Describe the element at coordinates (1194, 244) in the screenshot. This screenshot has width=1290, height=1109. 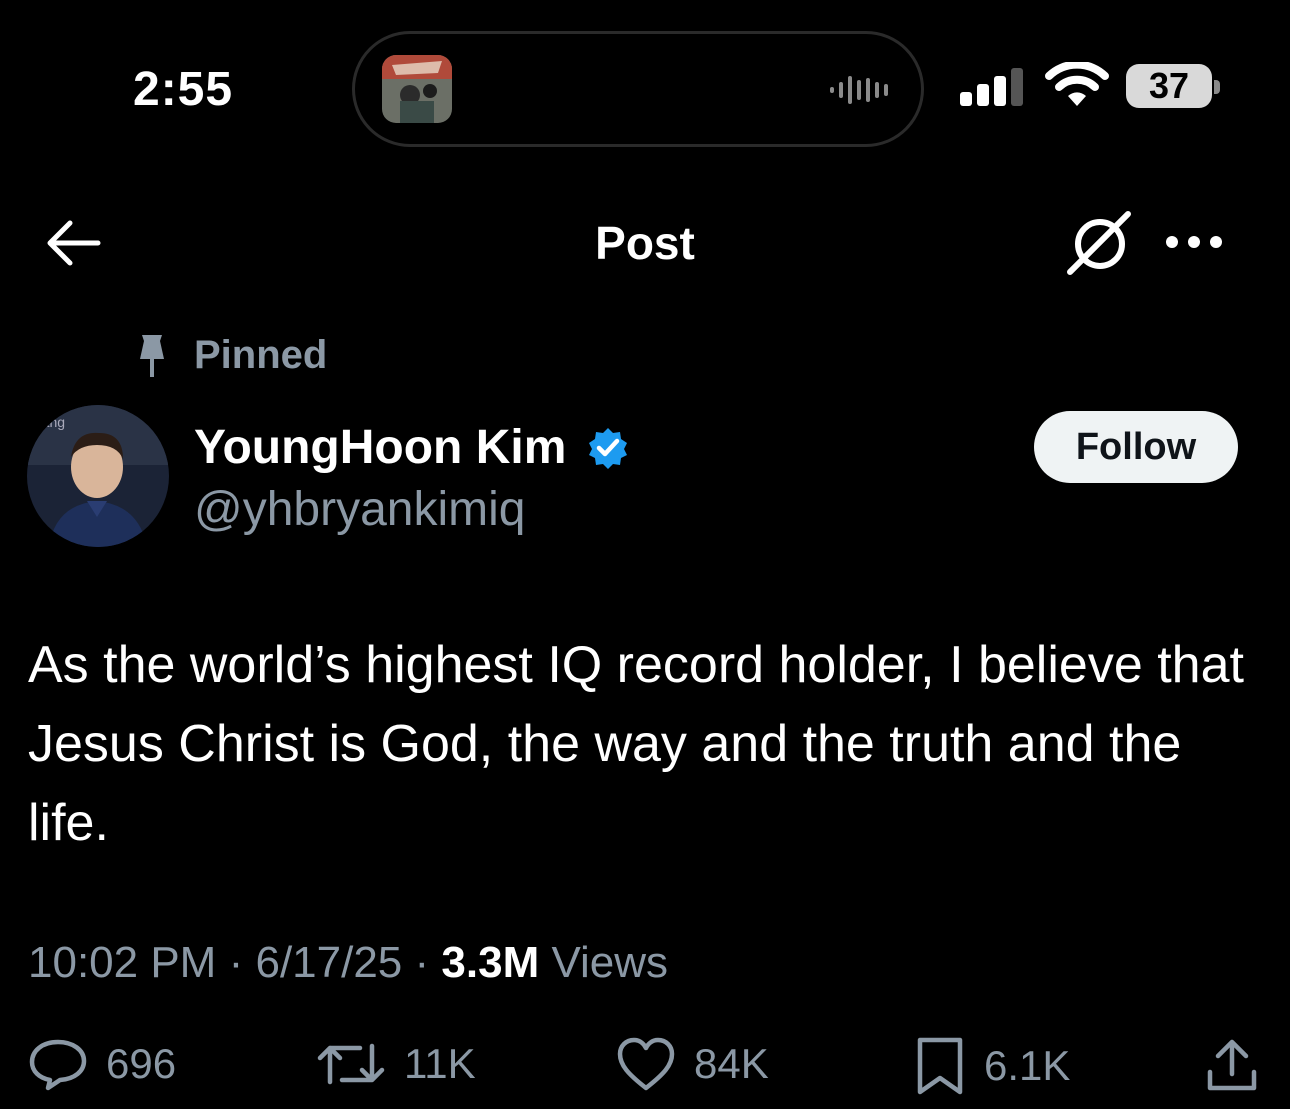
I see `more-options-icon` at that location.